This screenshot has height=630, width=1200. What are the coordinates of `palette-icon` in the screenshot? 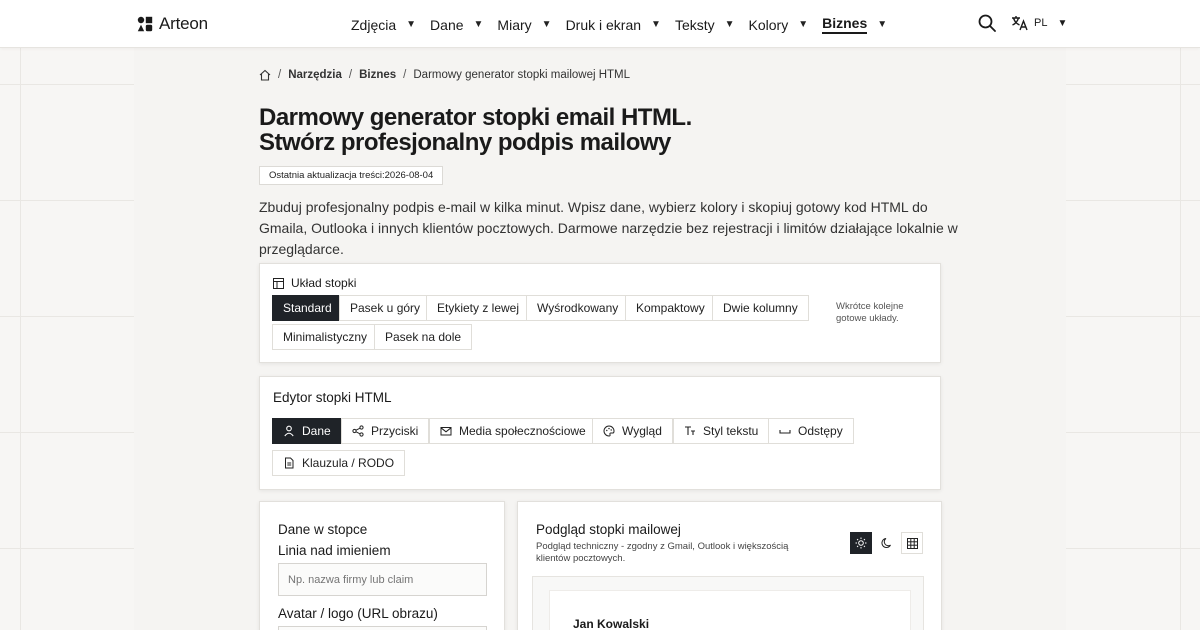 It's located at (609, 431).